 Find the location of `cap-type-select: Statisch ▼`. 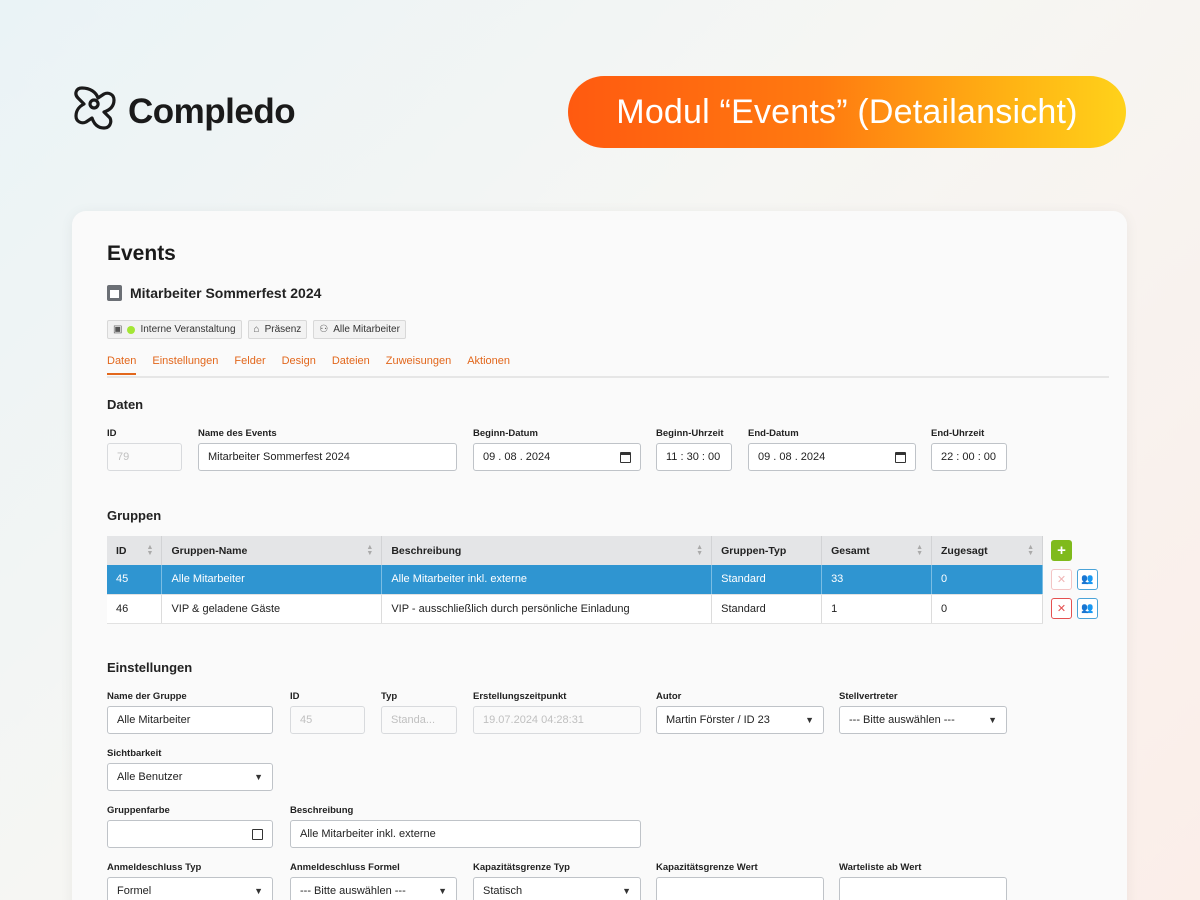

cap-type-select: Statisch ▼ is located at coordinates (557, 888).